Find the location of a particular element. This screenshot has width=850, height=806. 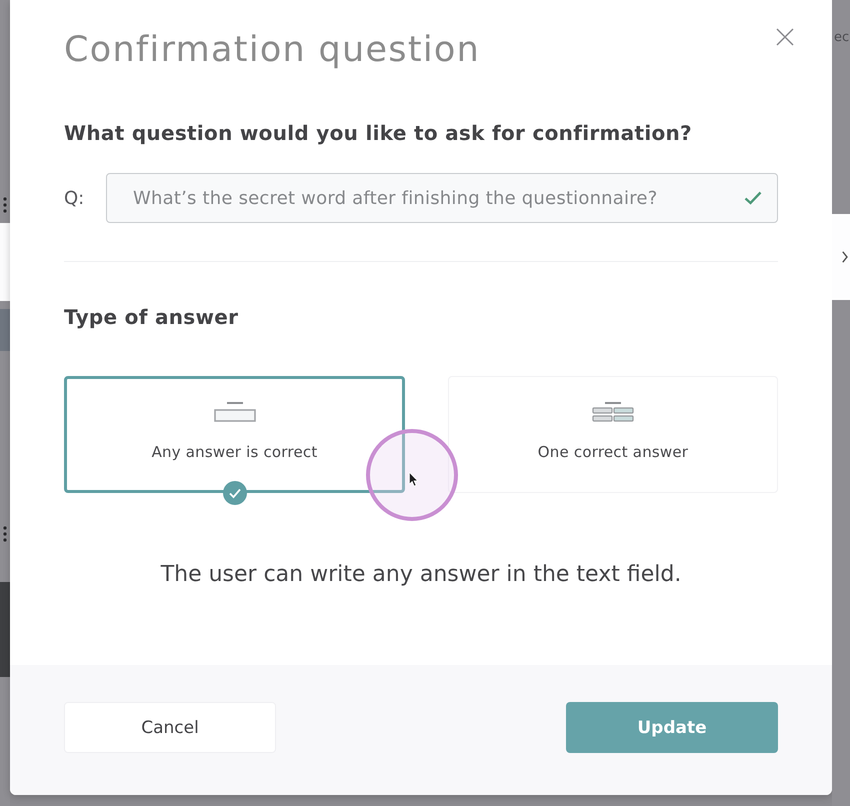

section-heading: What question would you like to ask for confirmation? is located at coordinates (378, 133).